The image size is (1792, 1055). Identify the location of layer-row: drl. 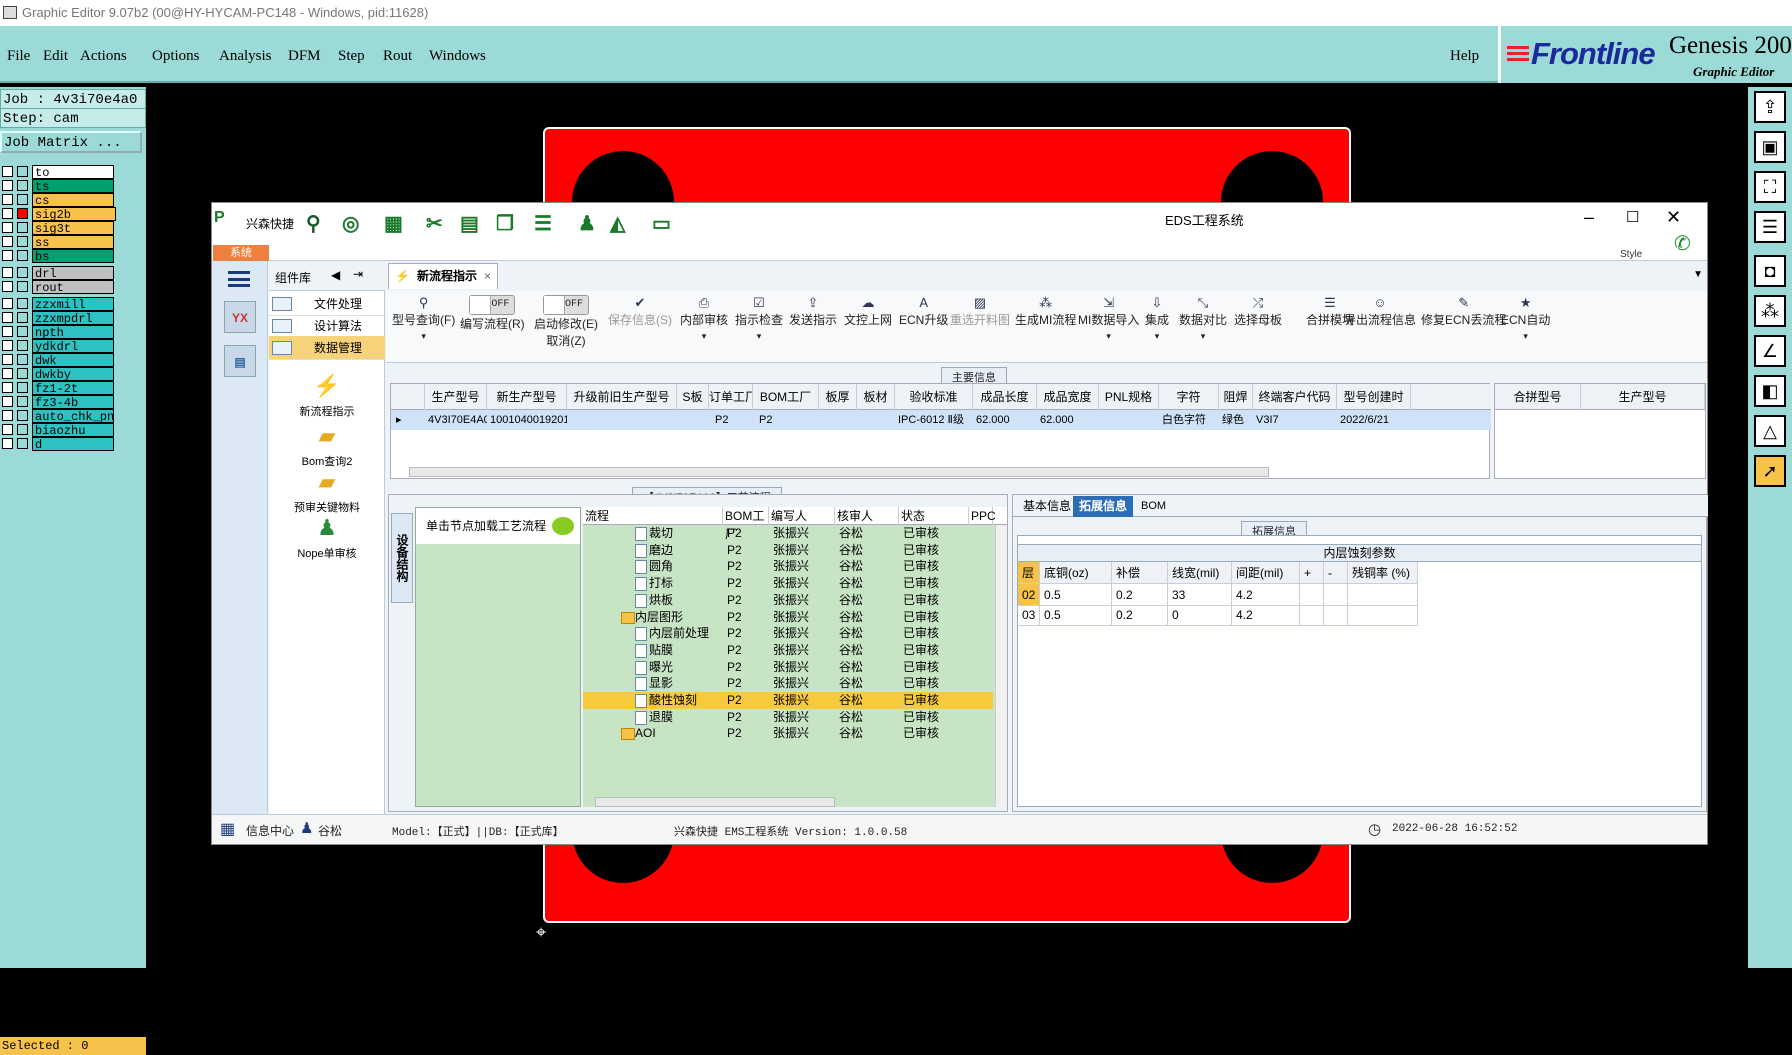
(73, 273).